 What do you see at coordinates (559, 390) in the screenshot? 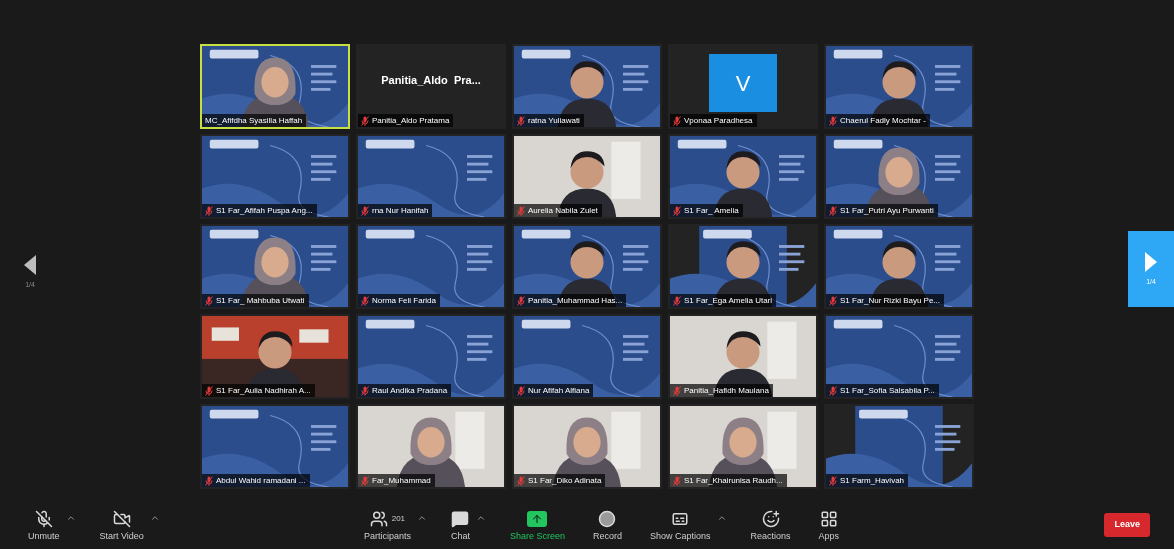
I see `participant-name: Nur Afifah Alfiana` at bounding box center [559, 390].